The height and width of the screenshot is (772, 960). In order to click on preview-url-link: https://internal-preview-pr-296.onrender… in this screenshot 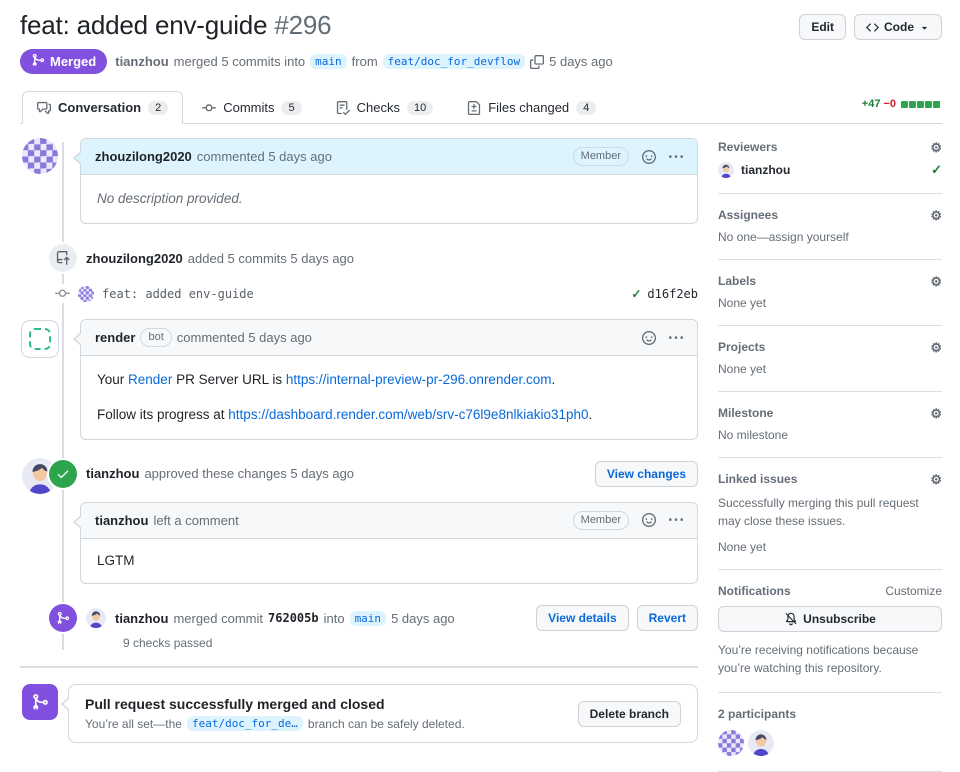, I will do `click(419, 379)`.